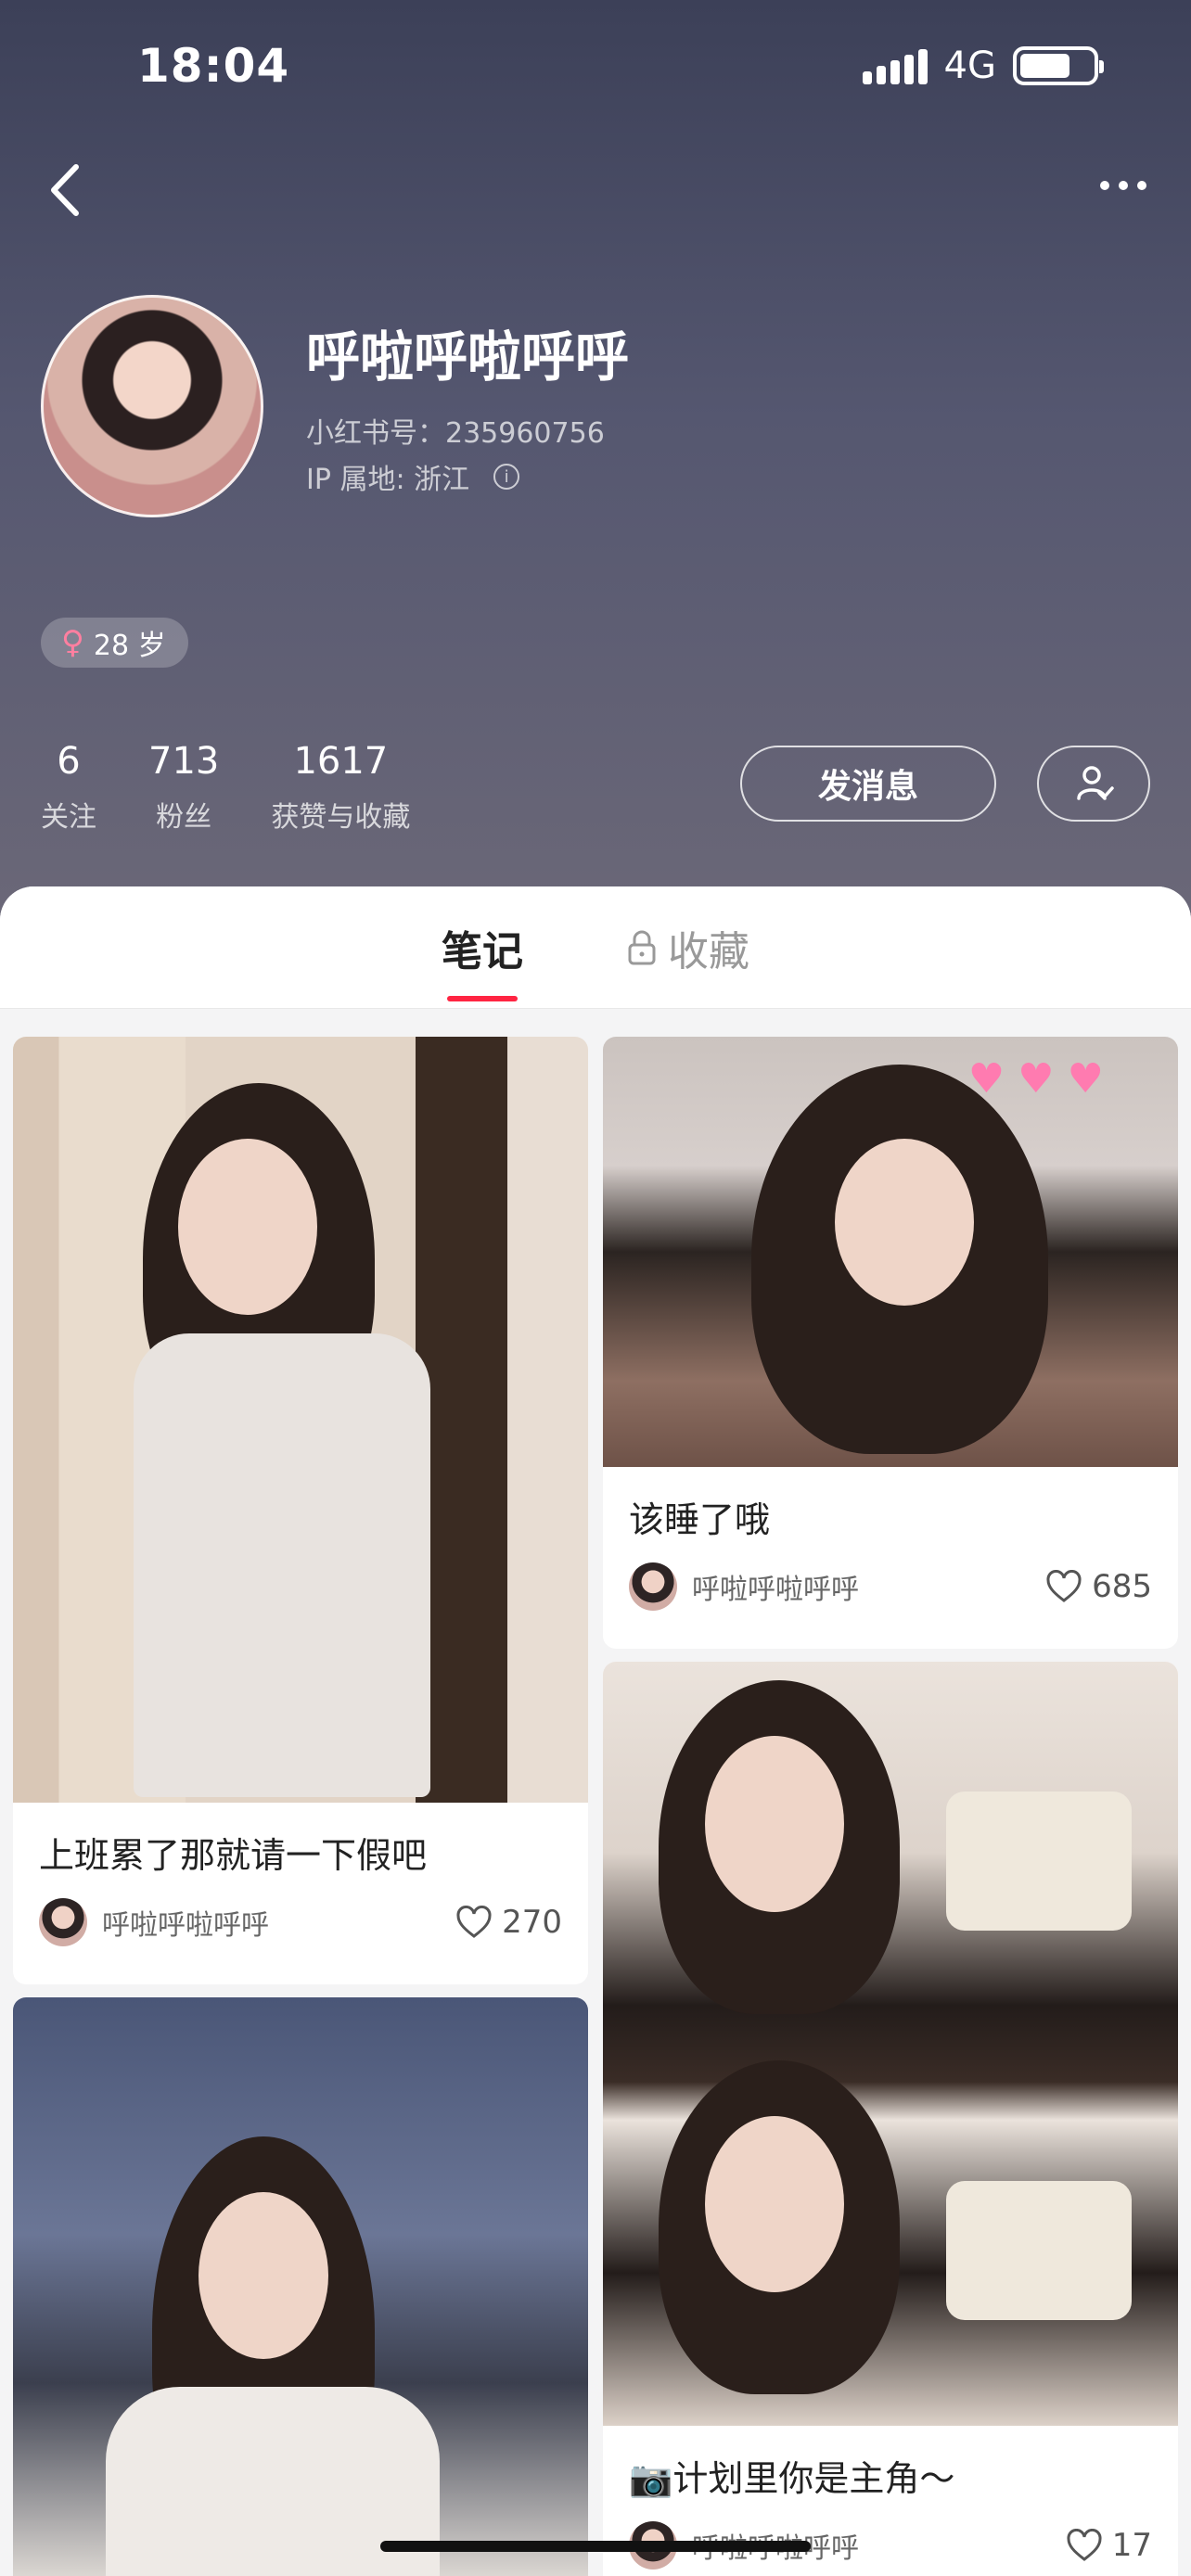 The width and height of the screenshot is (1191, 2576). Describe the element at coordinates (72, 642) in the screenshot. I see `female-icon: ♀` at that location.